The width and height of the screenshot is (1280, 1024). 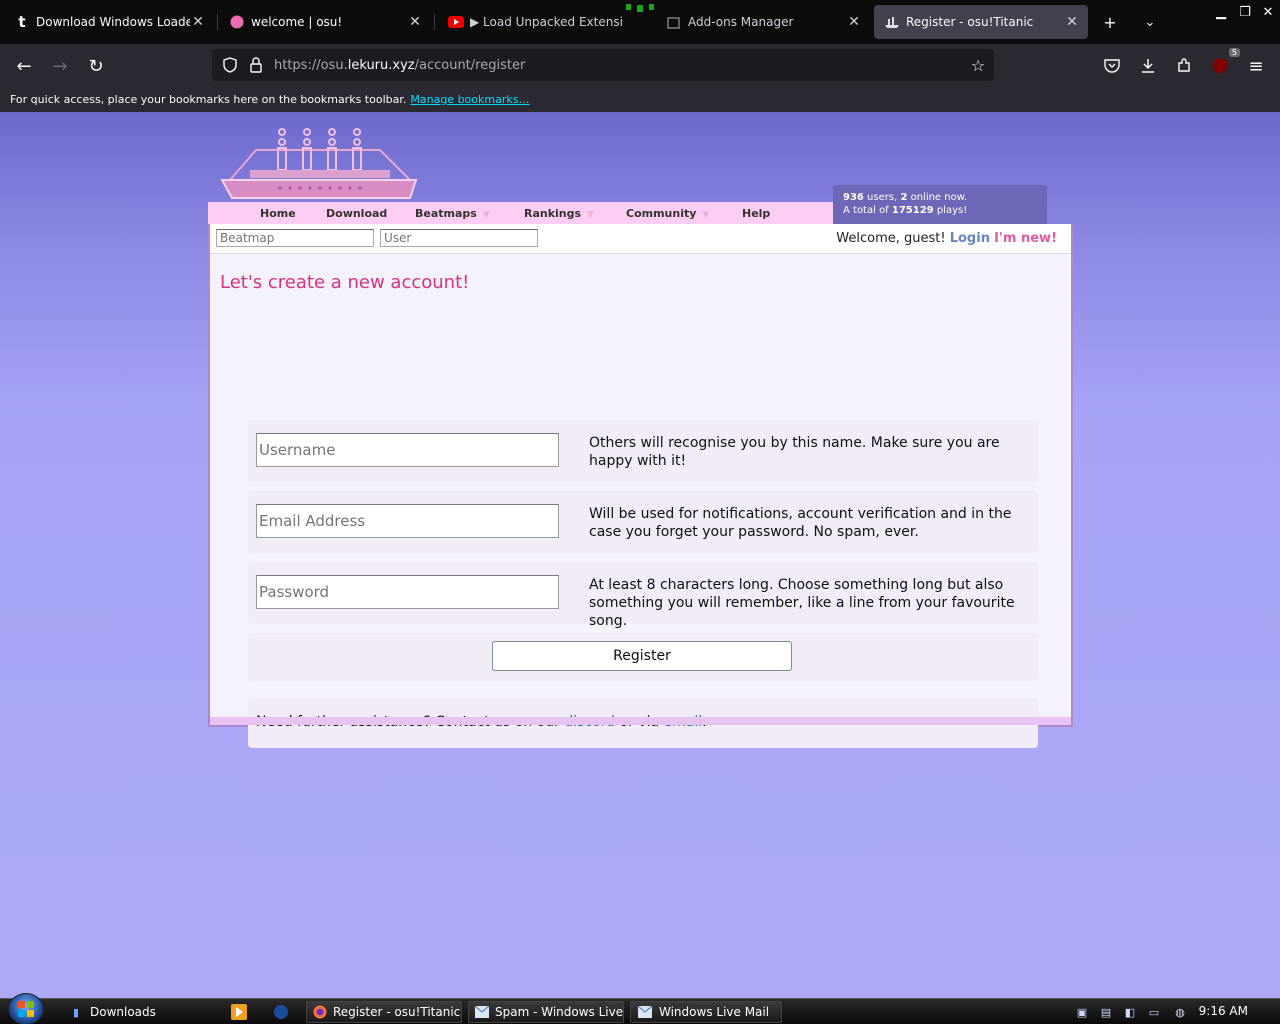 I want to click on menu-download: Download, so click(x=356, y=213).